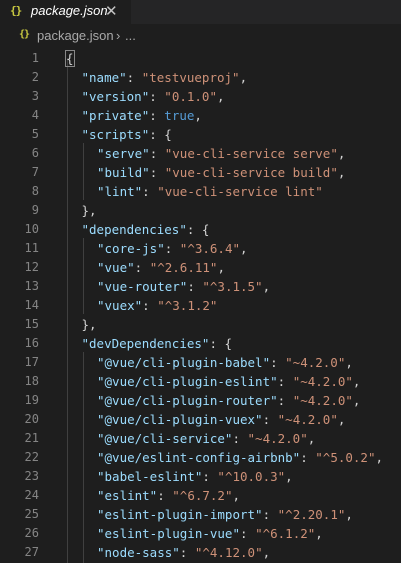  I want to click on code-token-key: "scripts", so click(115, 134).